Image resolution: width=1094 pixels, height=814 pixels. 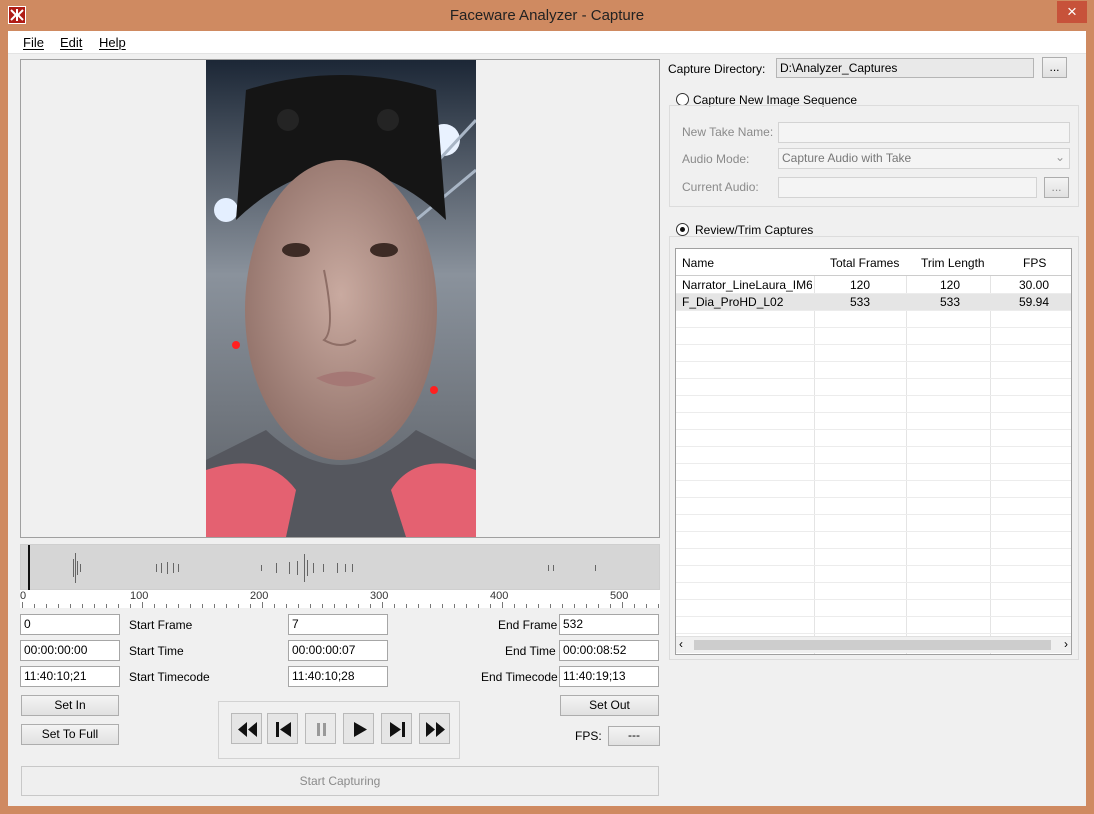 I want to click on new-take-name-label: New Take Name:, so click(x=728, y=132).